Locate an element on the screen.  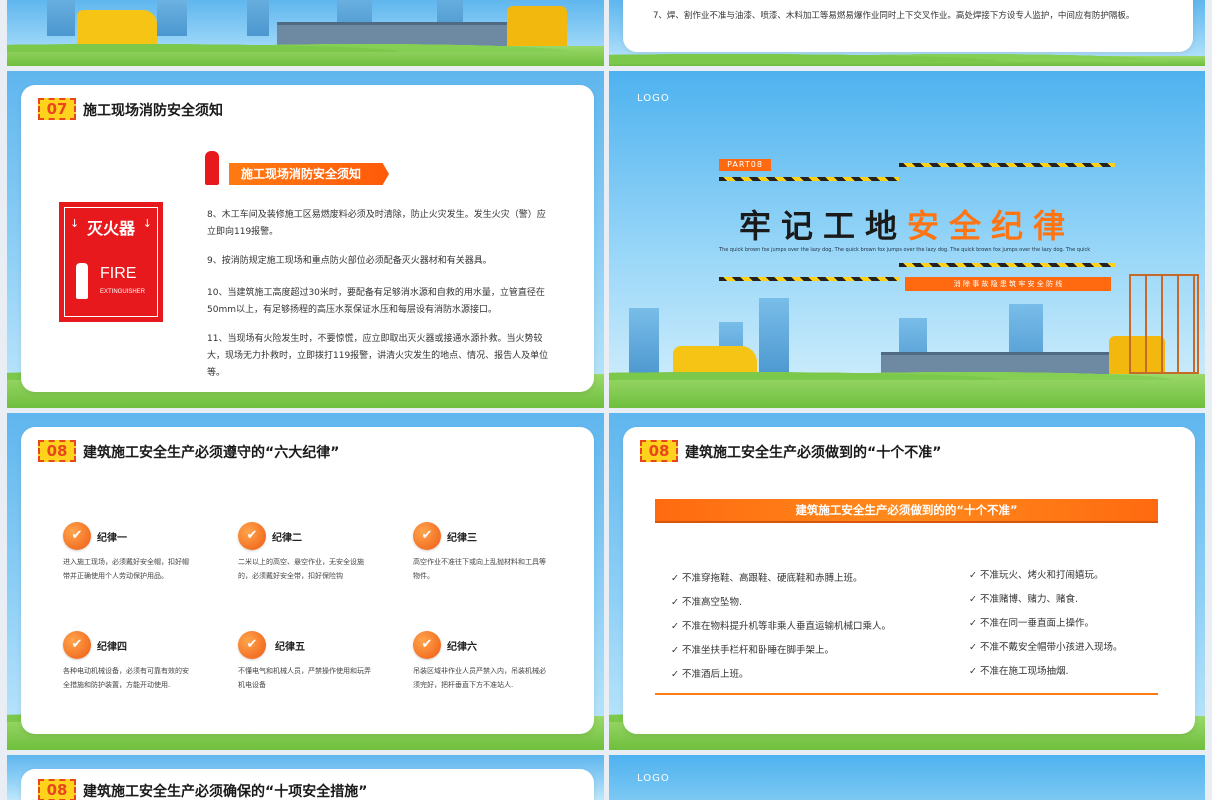
rule-desc: 各种电动机械设备，必须有可靠有效的安全措施和防护装置，方能开动使用. is located at coordinates (126, 678).